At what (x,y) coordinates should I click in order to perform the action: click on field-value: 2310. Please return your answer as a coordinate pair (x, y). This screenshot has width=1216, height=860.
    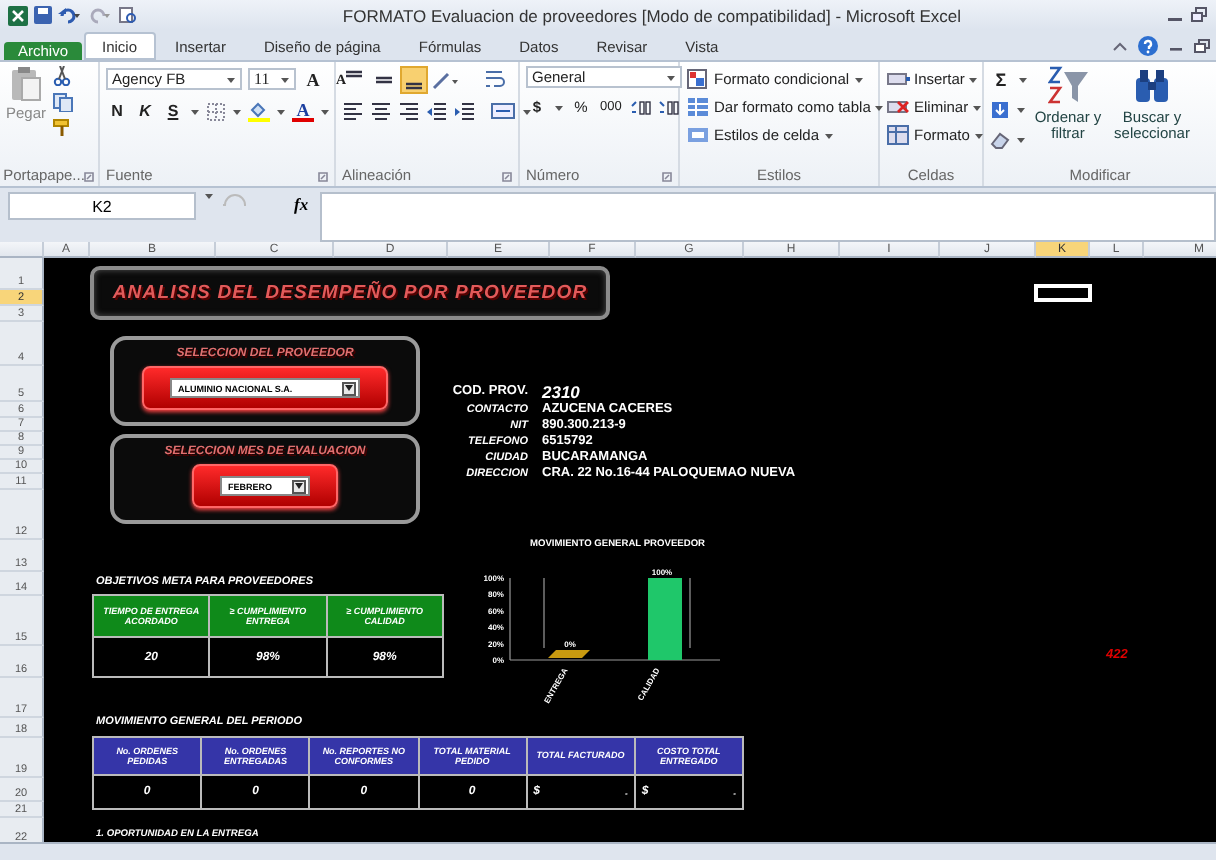
    Looking at the image, I should click on (562, 392).